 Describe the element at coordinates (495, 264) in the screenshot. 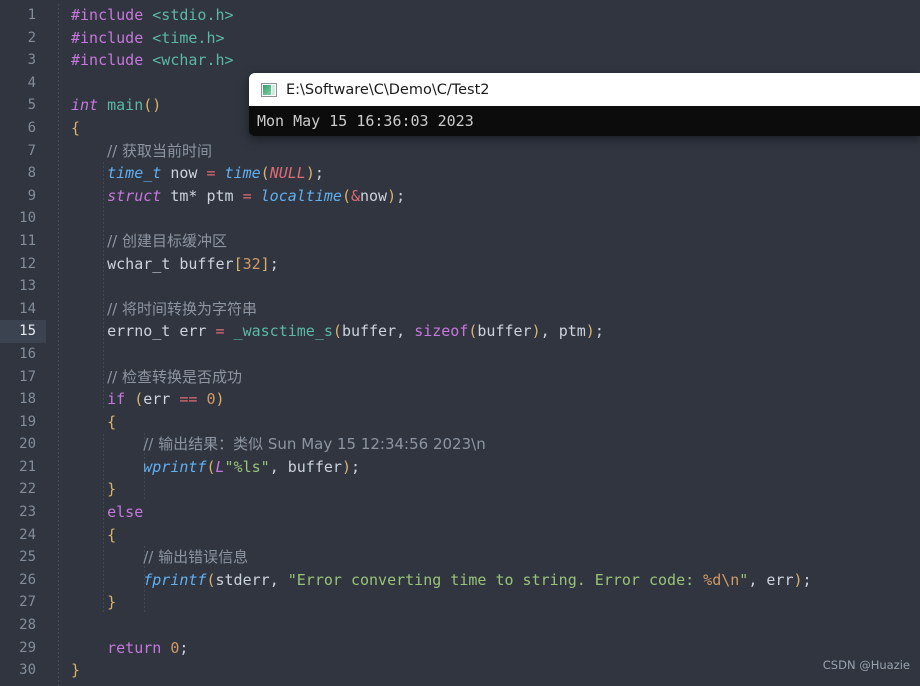

I see `code-line-12: wchar_t buffer[32];` at that location.